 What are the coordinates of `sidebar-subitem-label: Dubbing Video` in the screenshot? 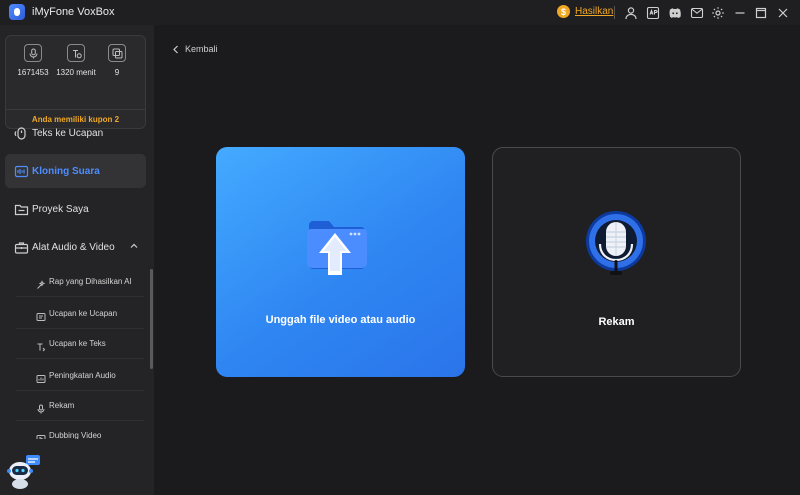 It's located at (75, 435).